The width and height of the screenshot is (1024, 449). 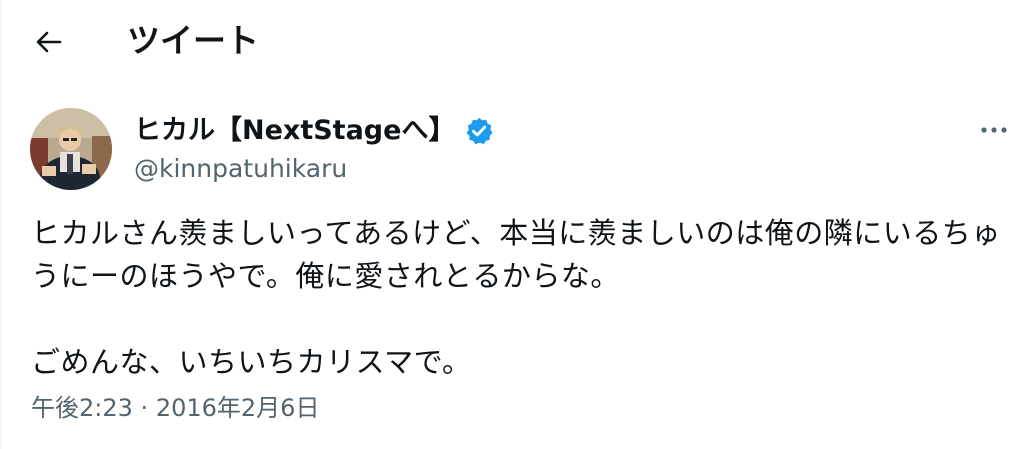 I want to click on tweet-time: 午後2:23, so click(x=82, y=408).